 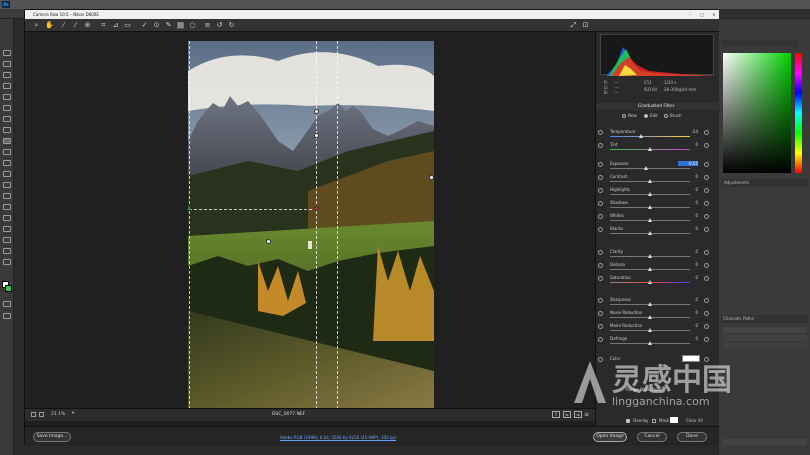 What do you see at coordinates (115, 25) in the screenshot?
I see `straighten-icon: ⊿` at bounding box center [115, 25].